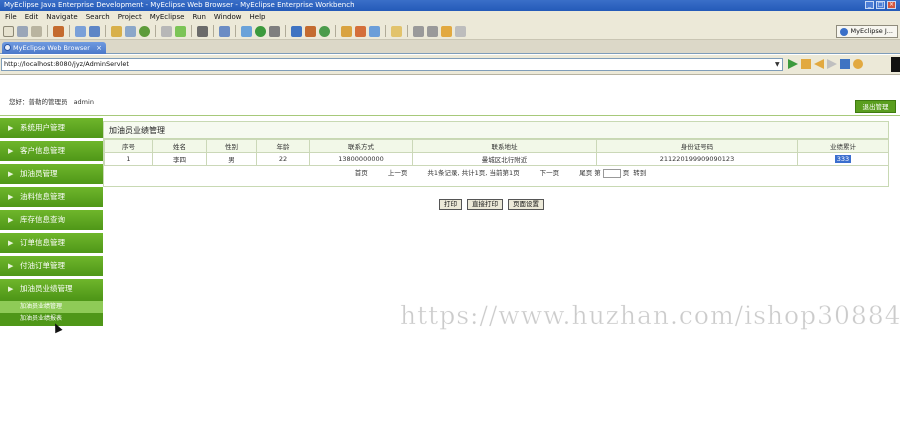  I want to click on new-class-icon, so click(324, 31).